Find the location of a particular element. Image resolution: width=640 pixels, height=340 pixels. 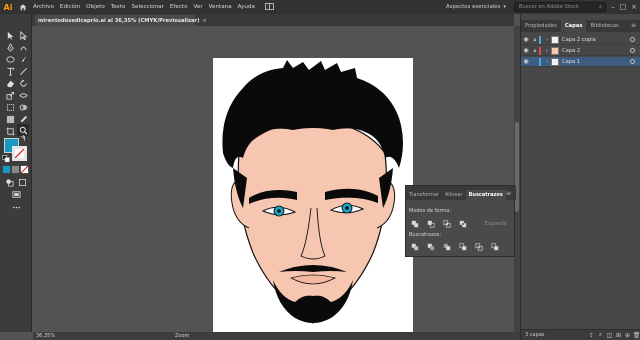

line-tool-icon is located at coordinates (23, 71).